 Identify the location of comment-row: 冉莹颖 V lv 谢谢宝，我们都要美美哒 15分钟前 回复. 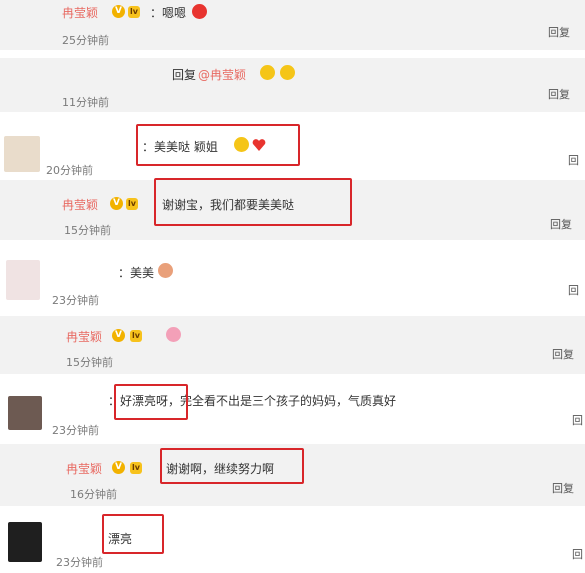
(292, 209).